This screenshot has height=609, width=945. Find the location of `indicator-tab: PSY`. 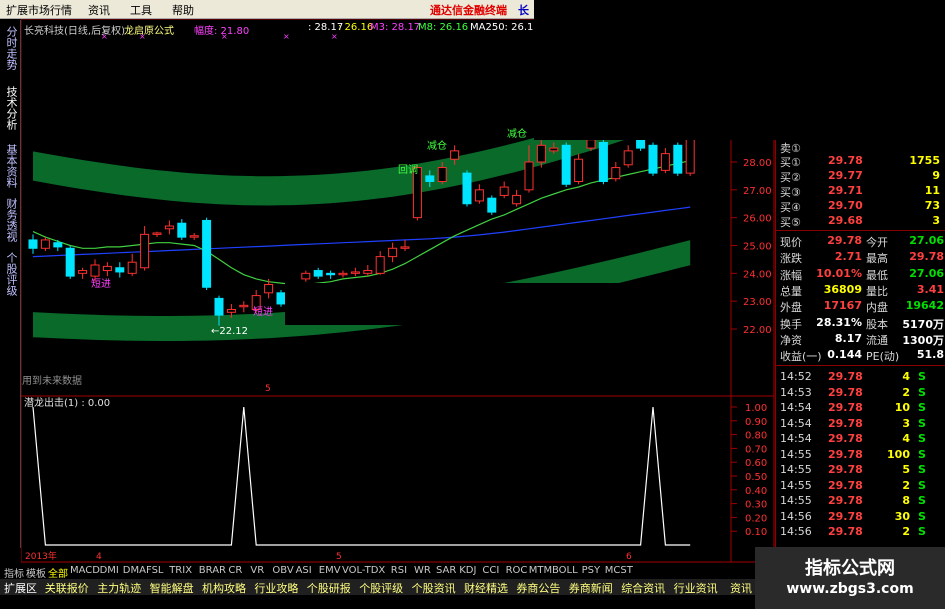

indicator-tab: PSY is located at coordinates (591, 570).